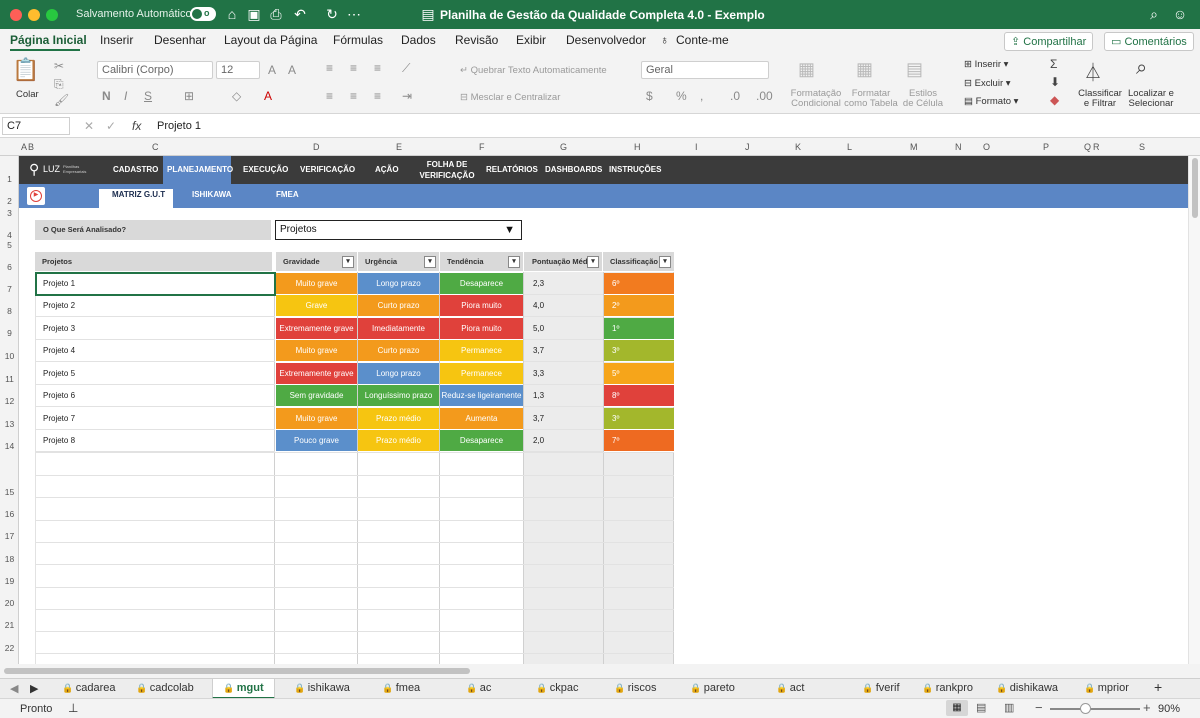 The width and height of the screenshot is (1200, 718). I want to click on align-top-icon: ≡, so click(329, 68).